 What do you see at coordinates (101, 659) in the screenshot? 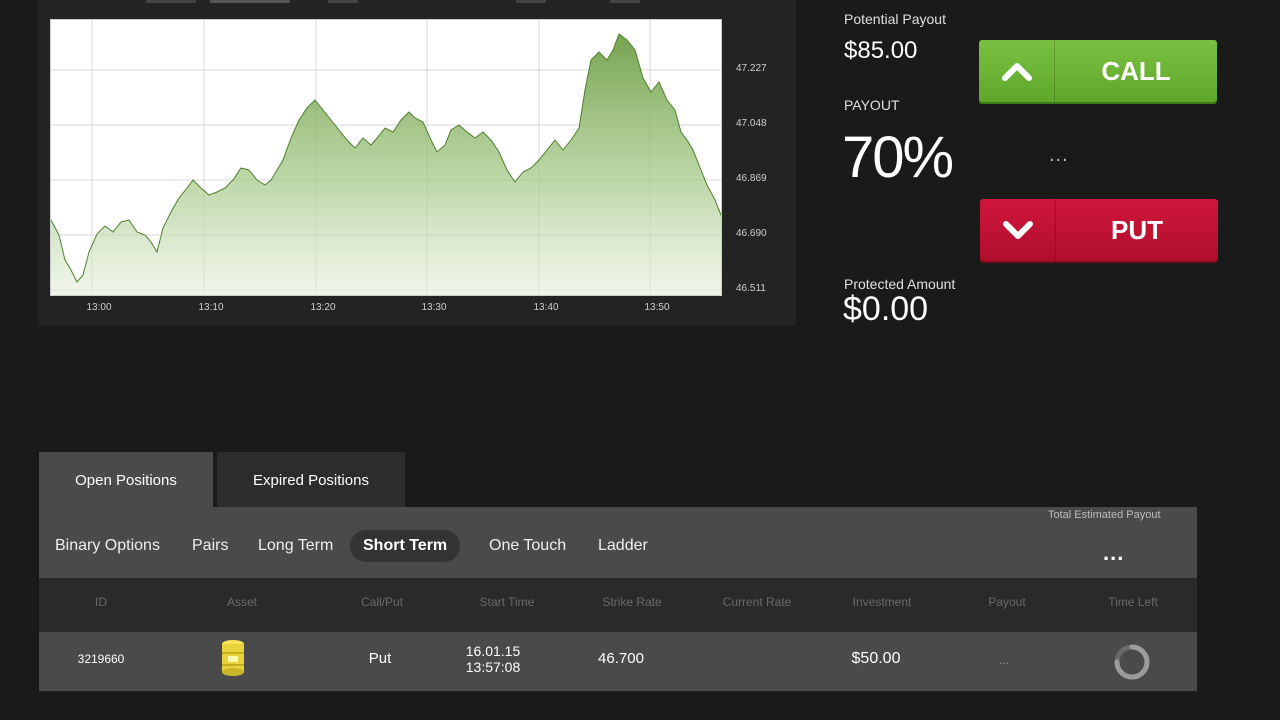
I see `position-id: 3219660` at bounding box center [101, 659].